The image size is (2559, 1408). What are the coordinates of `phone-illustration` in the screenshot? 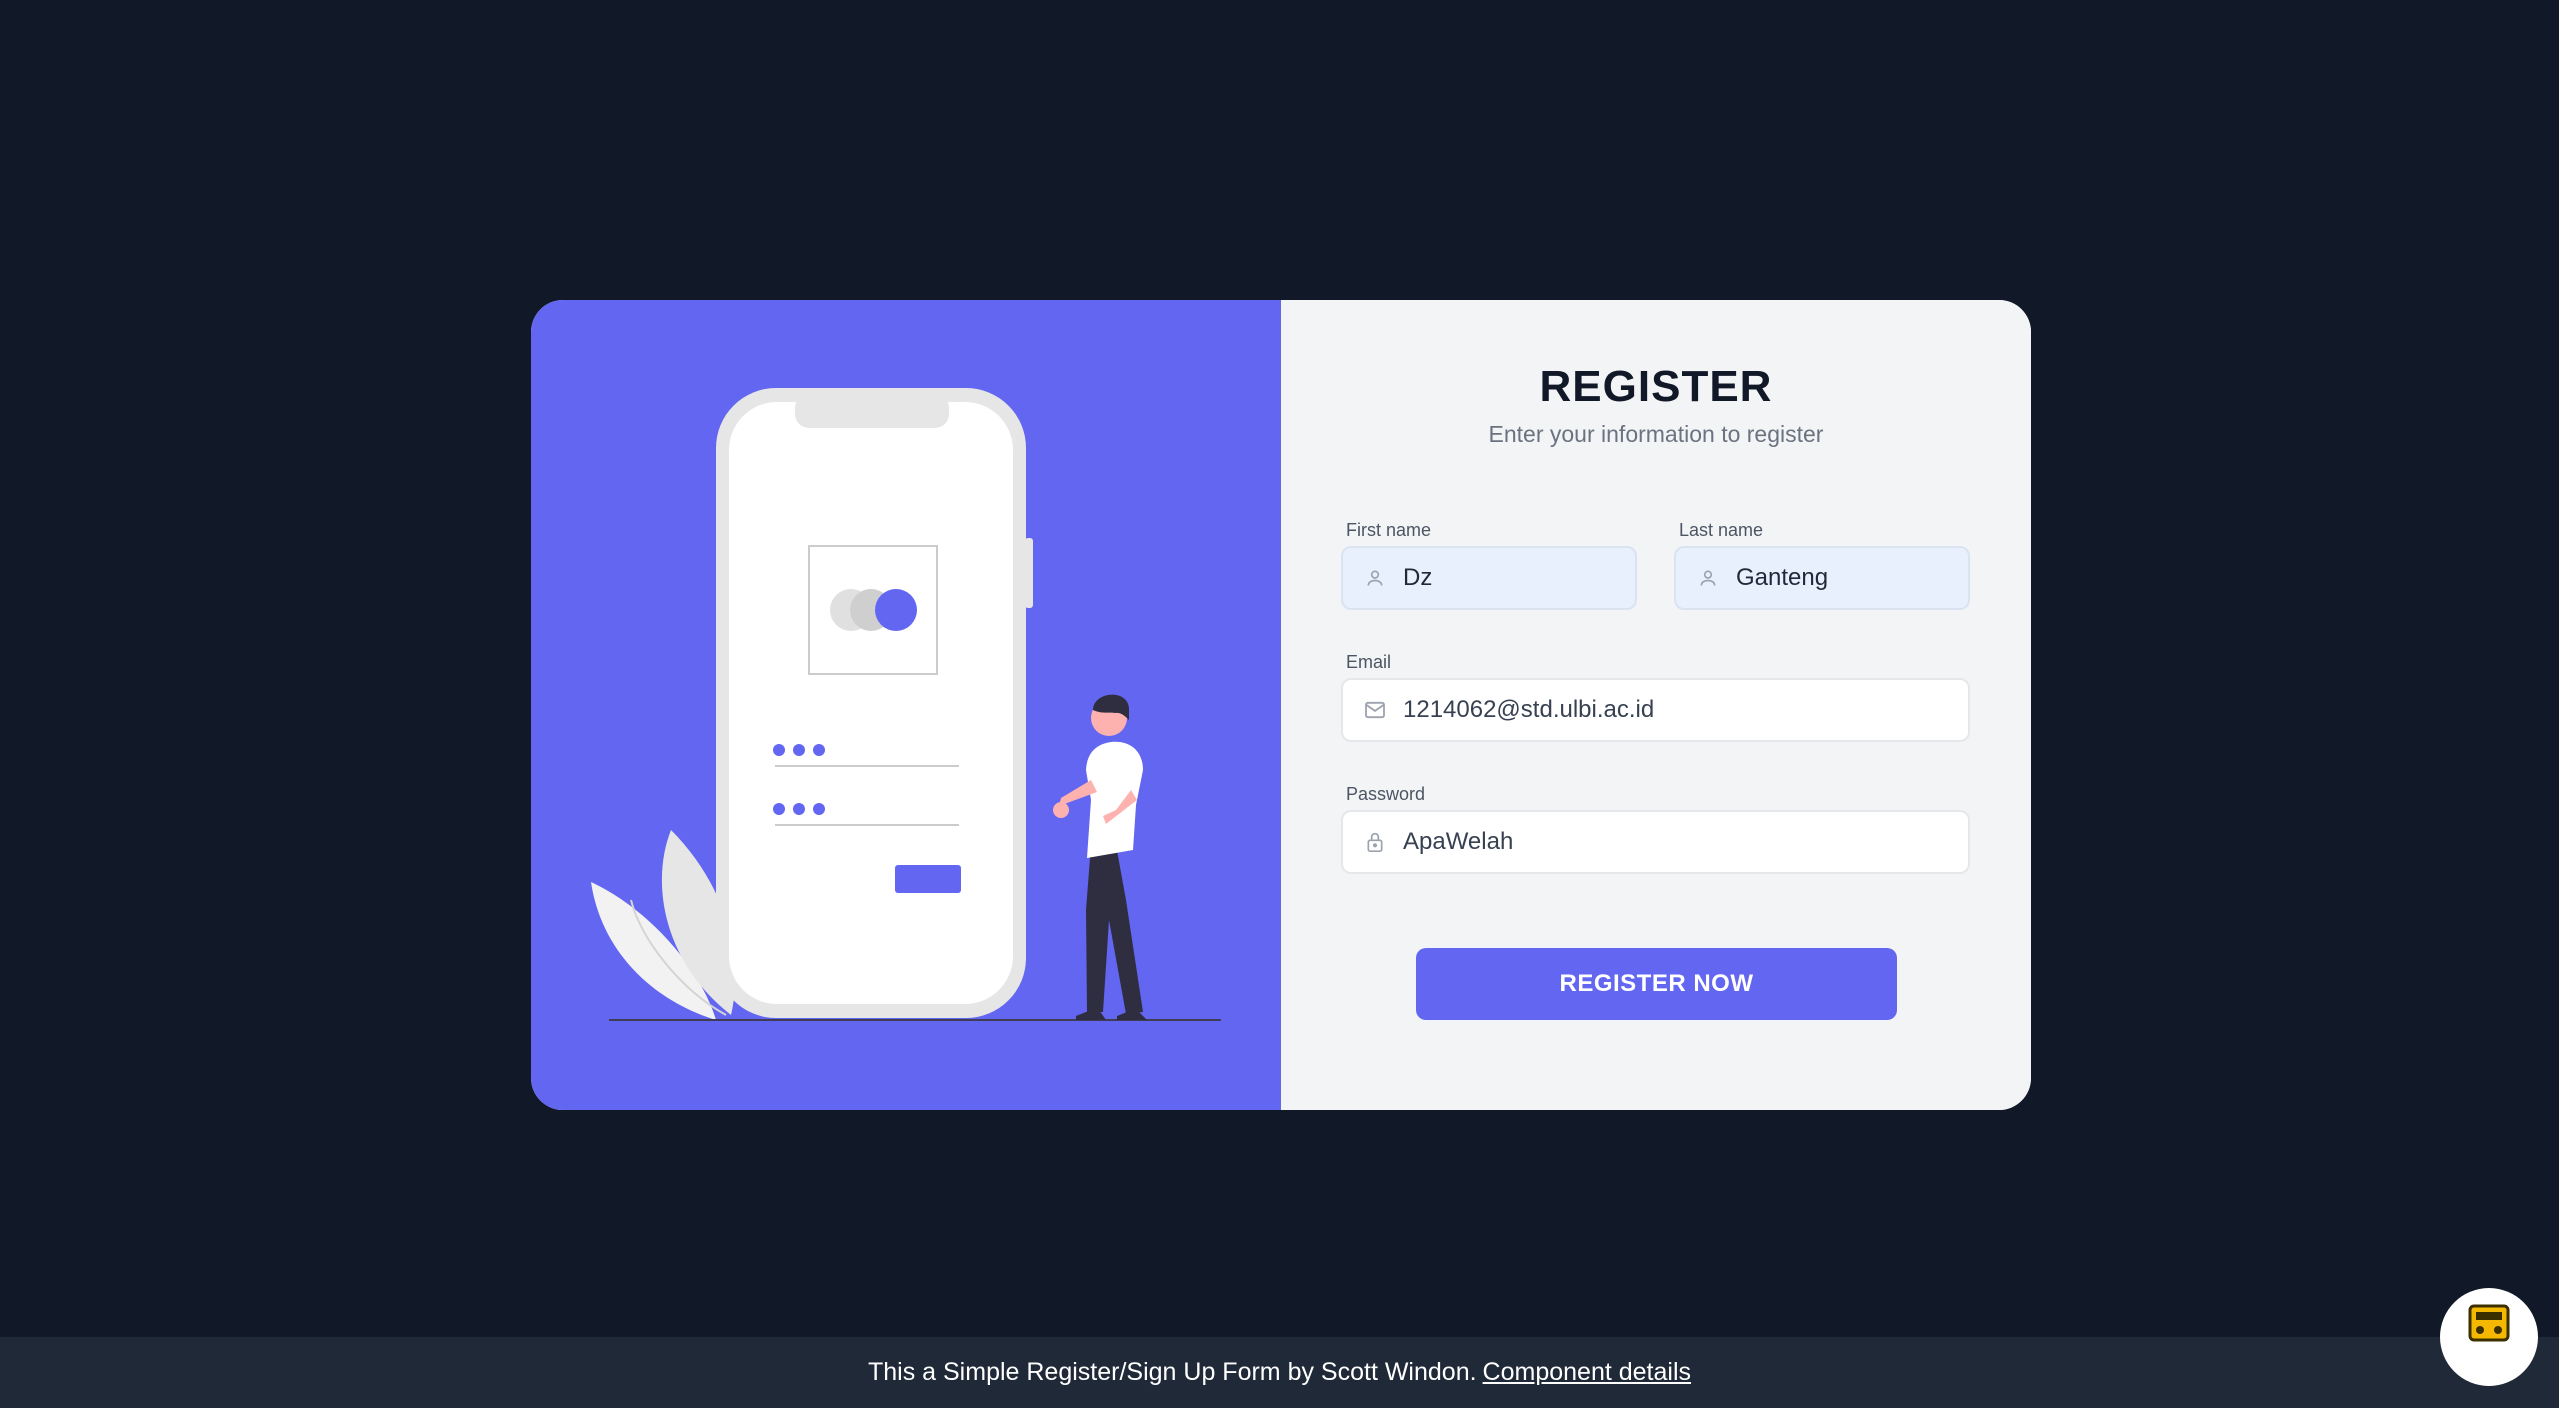 It's located at (874, 703).